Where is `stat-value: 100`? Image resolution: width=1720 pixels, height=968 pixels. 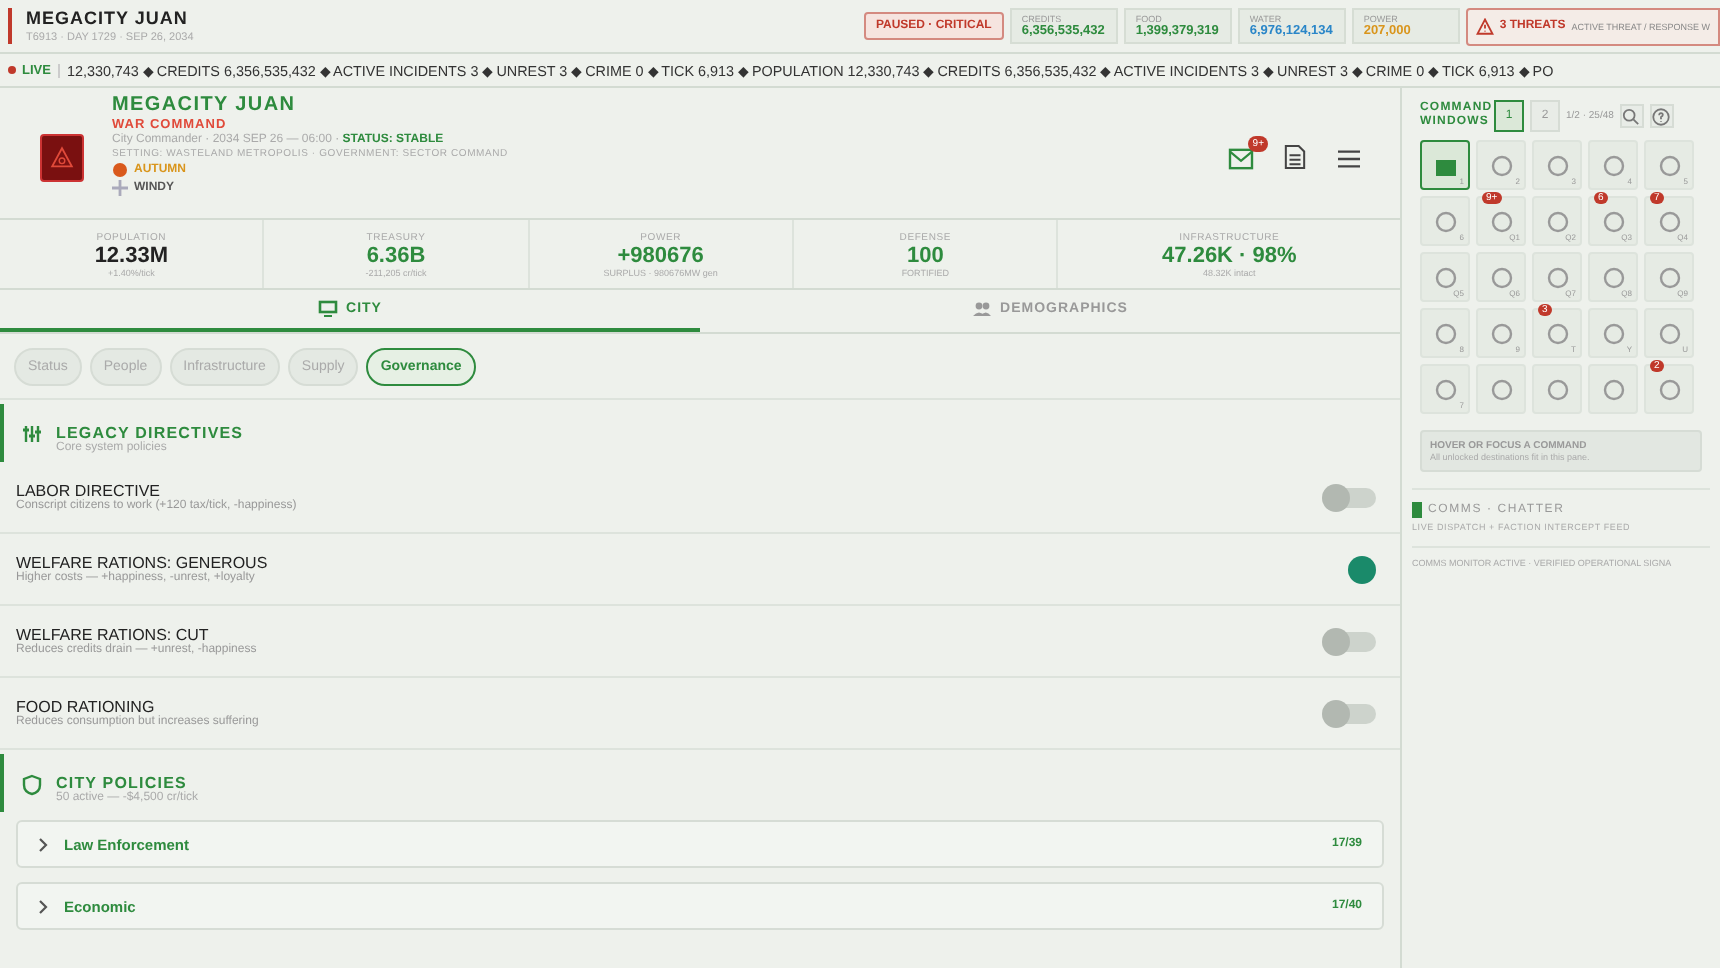
stat-value: 100 is located at coordinates (925, 255).